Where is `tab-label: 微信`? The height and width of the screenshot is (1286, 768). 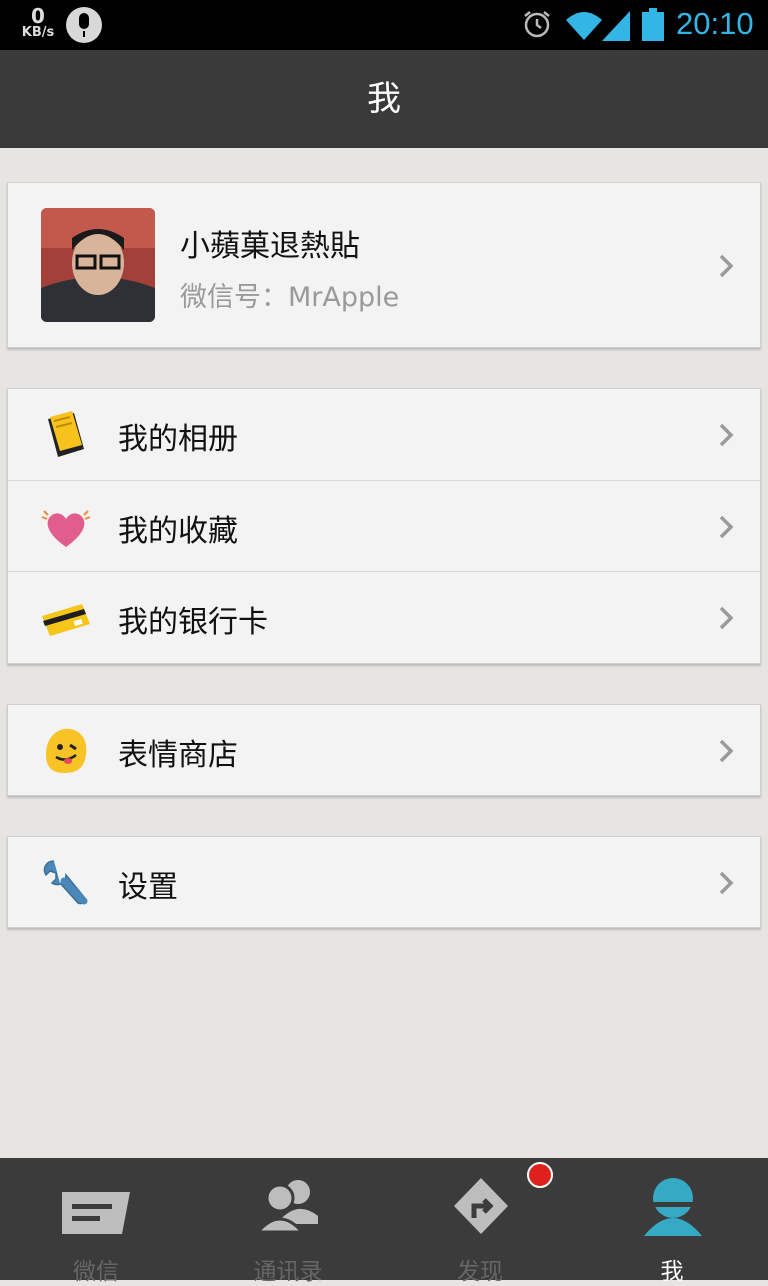
tab-label: 微信 is located at coordinates (96, 1272).